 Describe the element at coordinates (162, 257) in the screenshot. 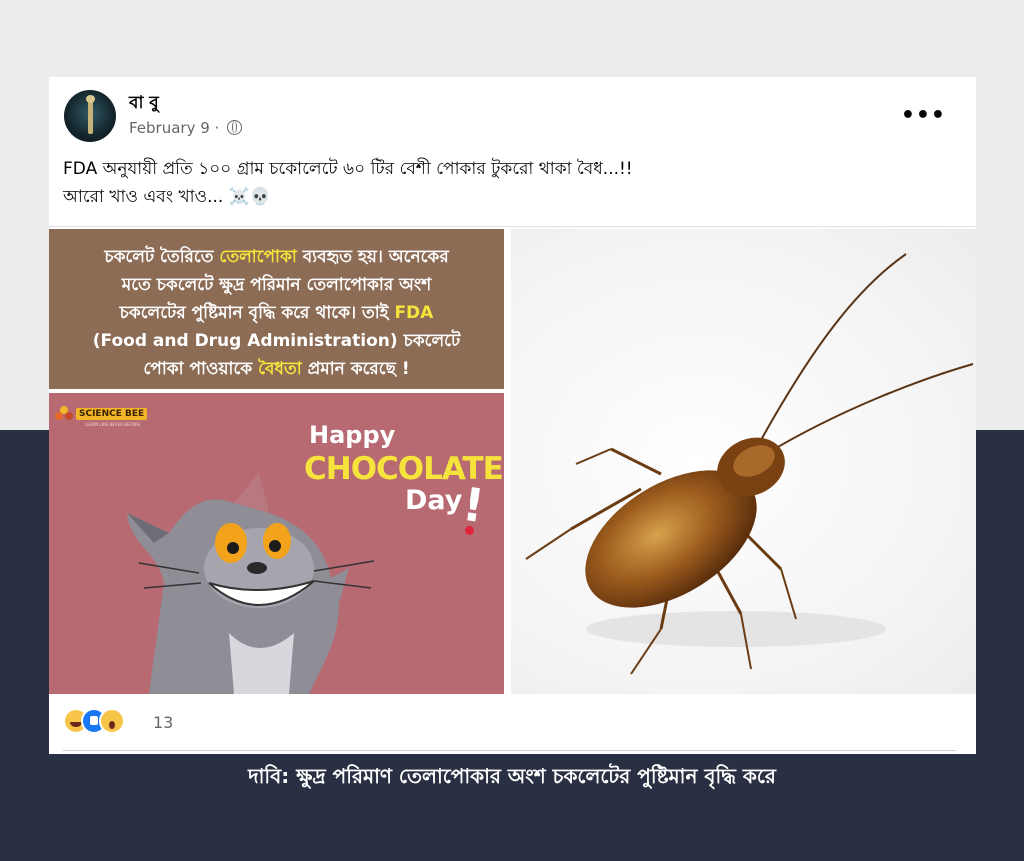

I see `info-text: চকলেট তৈরিতে` at that location.